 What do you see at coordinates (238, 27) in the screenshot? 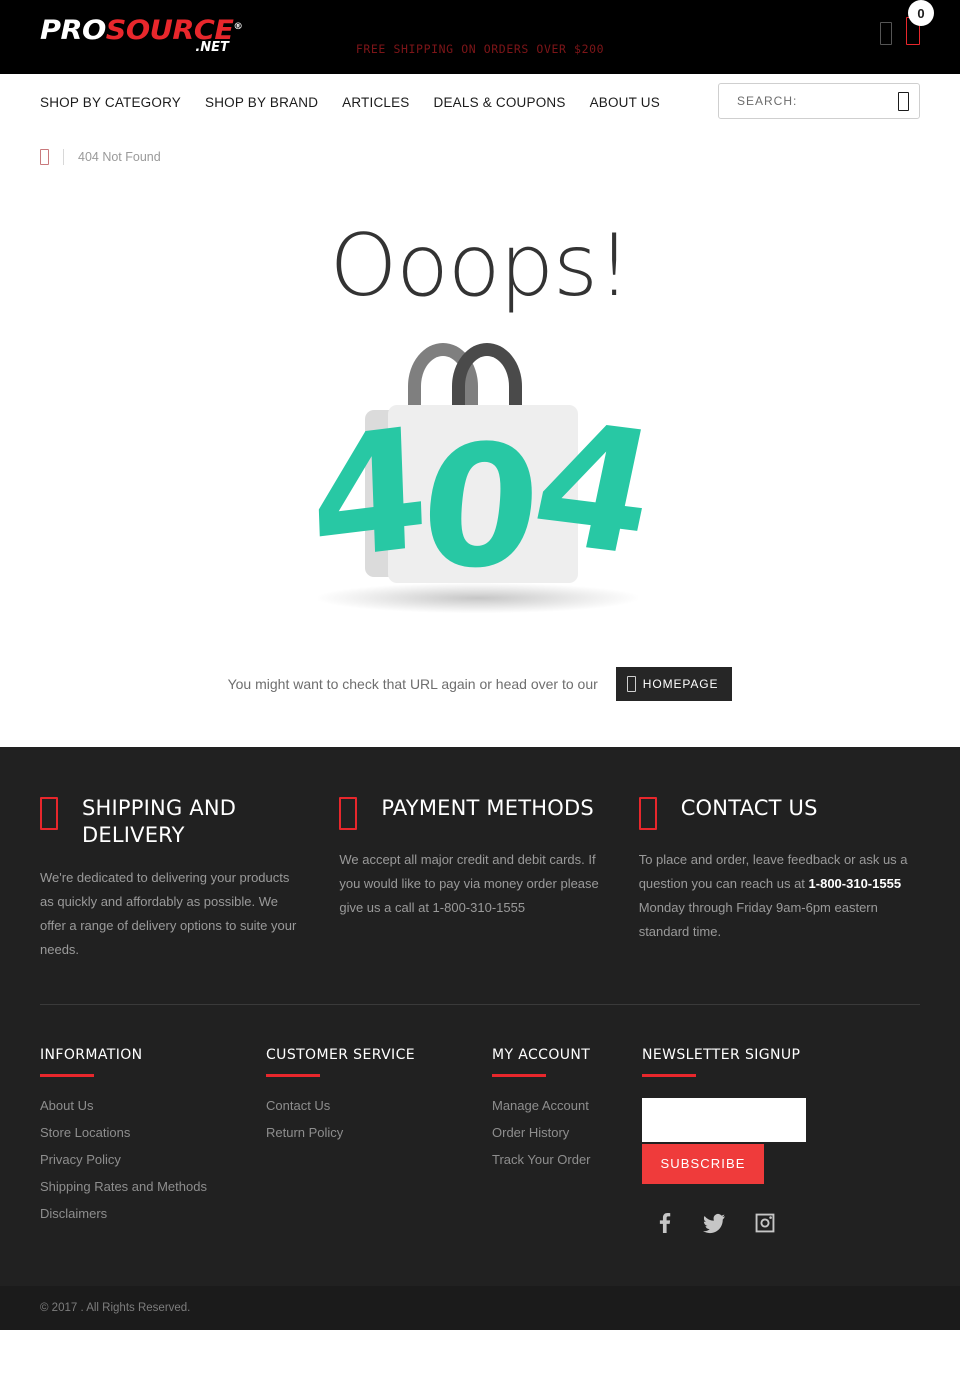
I see `logo-registered-mark: ®` at bounding box center [238, 27].